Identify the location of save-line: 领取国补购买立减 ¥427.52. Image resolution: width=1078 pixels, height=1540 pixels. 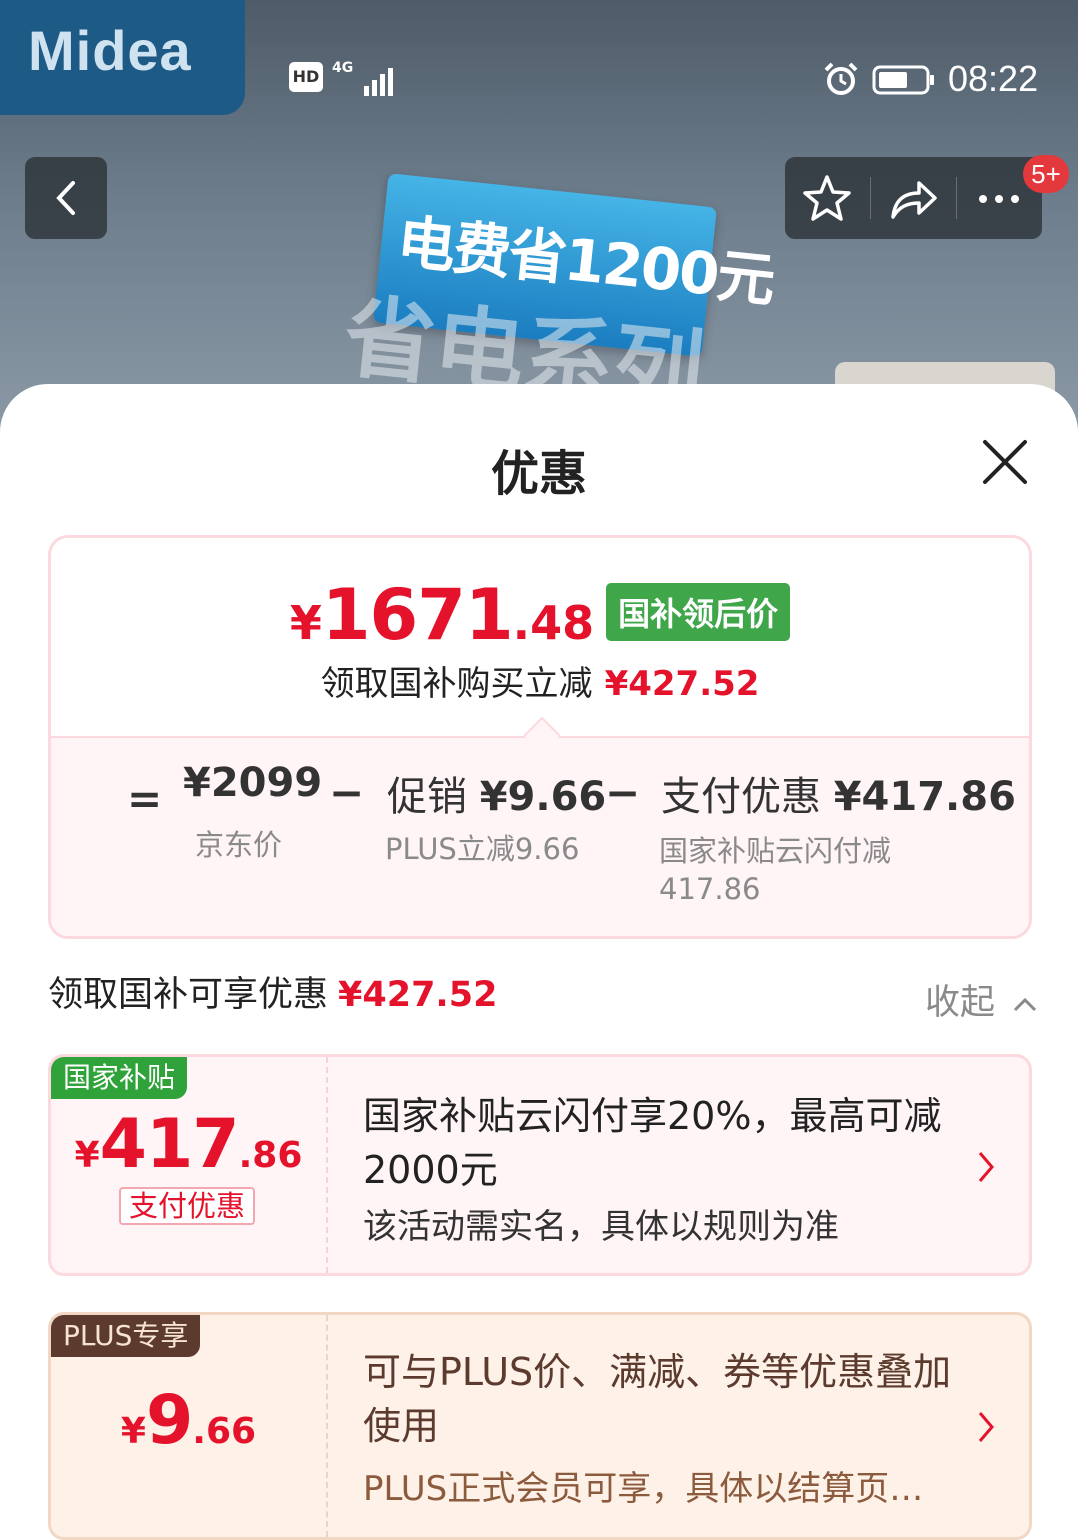
(540, 680).